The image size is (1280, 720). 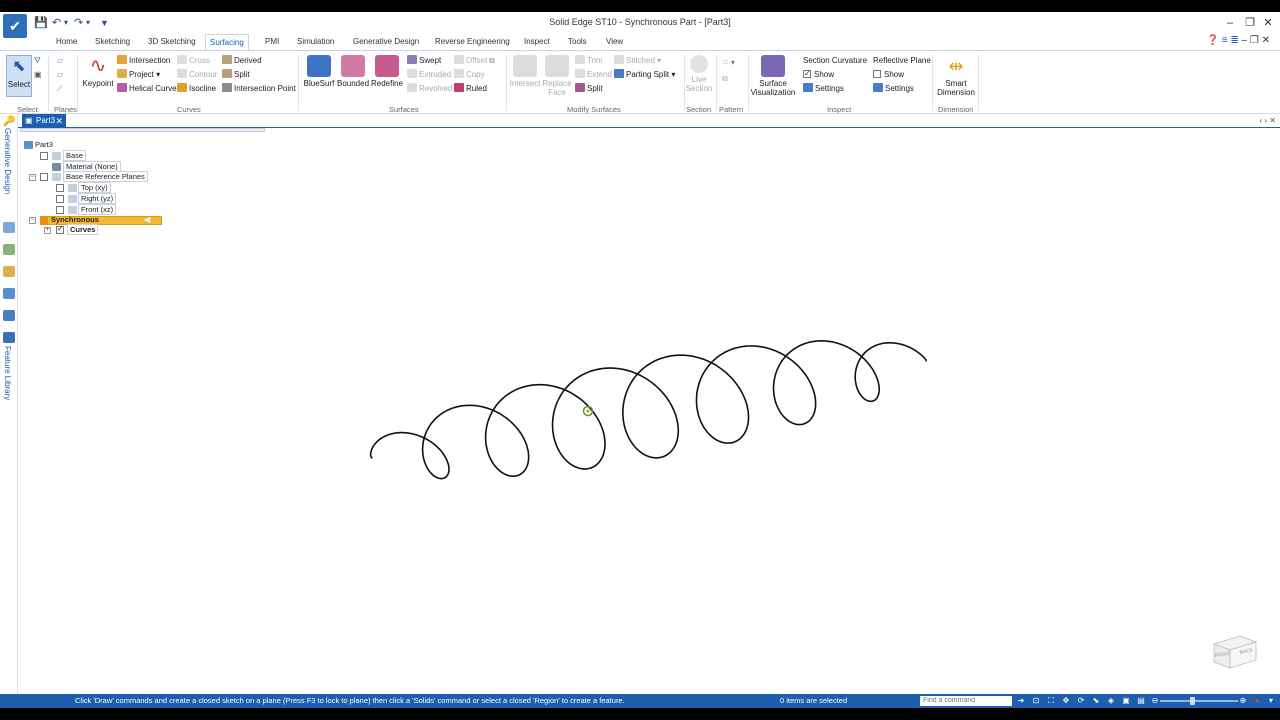 I want to click on keypoint-button: ∿ Keypoint, so click(x=98, y=71).